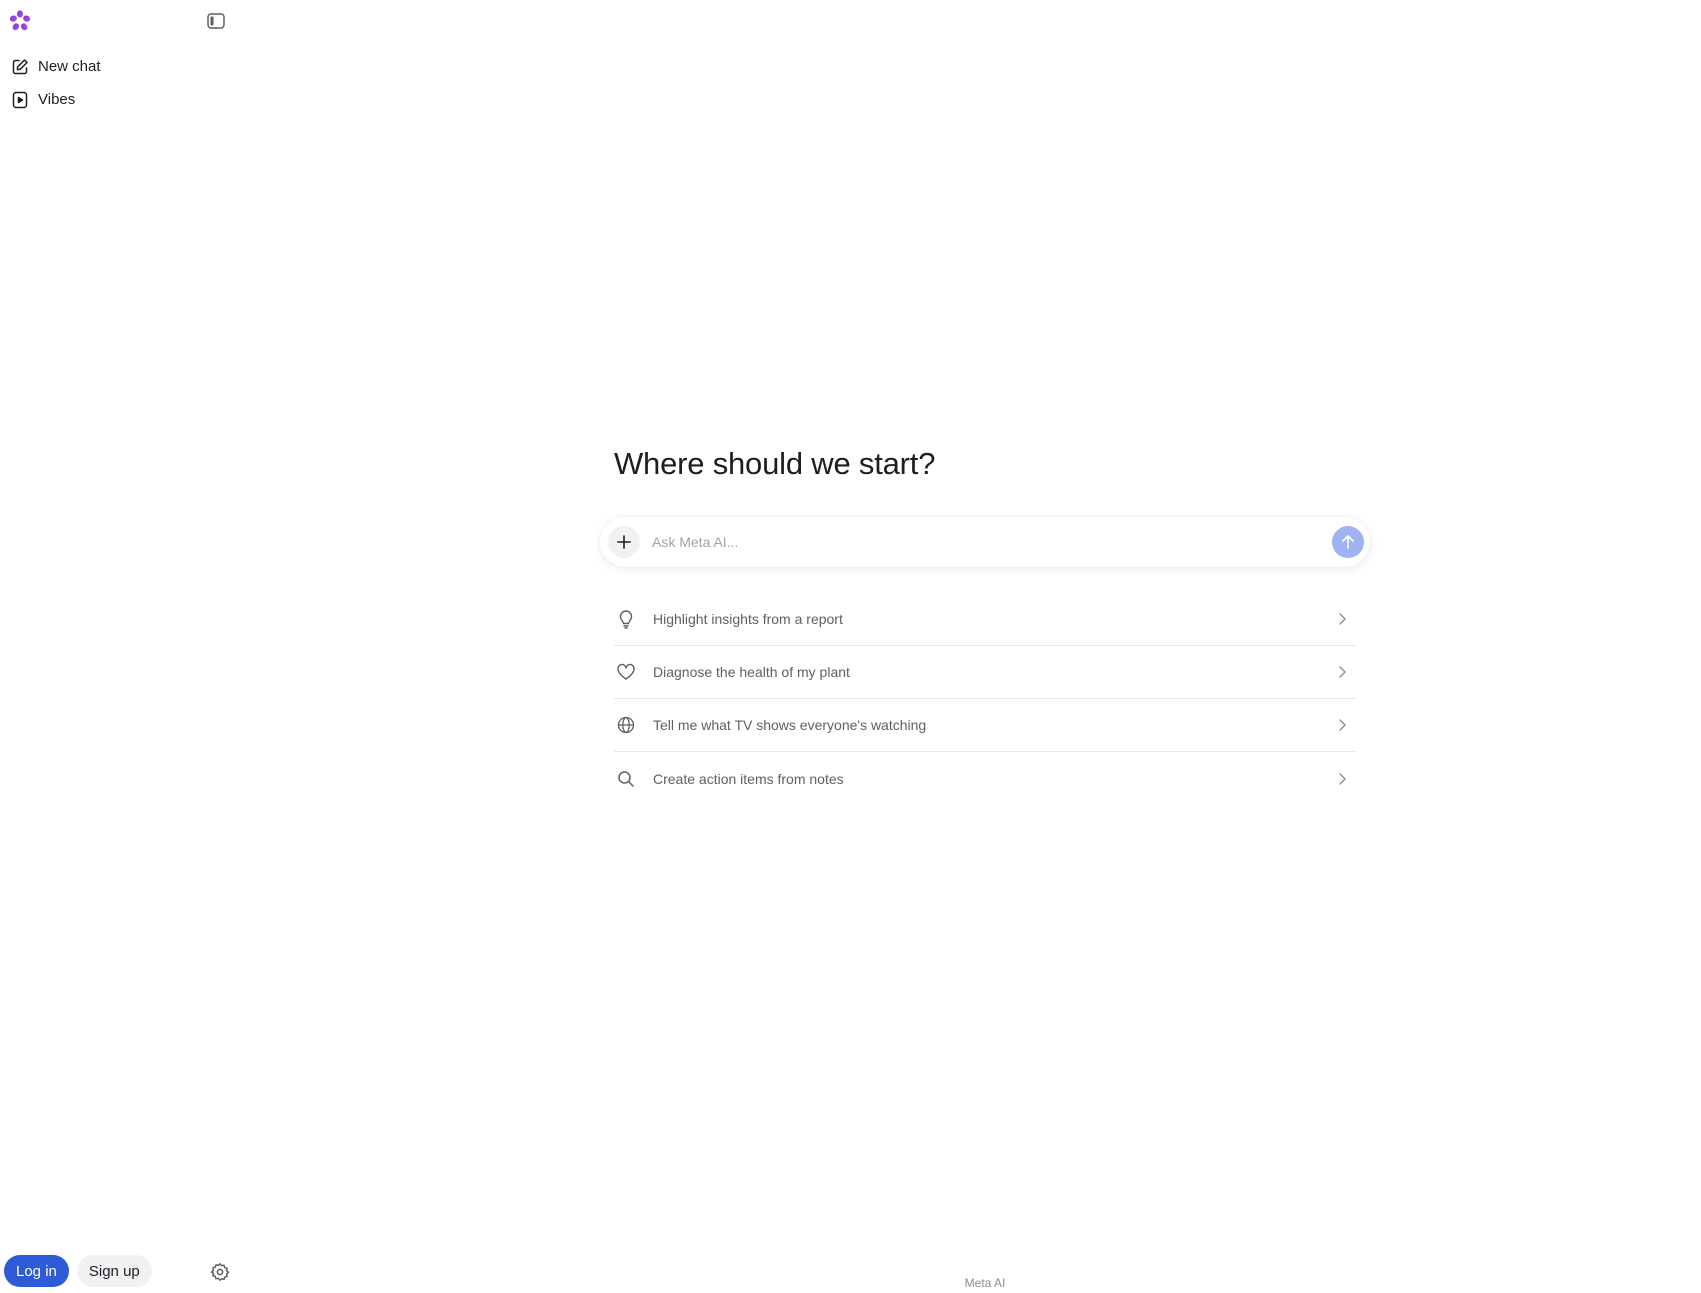  I want to click on play-square-icon, so click(20, 100).